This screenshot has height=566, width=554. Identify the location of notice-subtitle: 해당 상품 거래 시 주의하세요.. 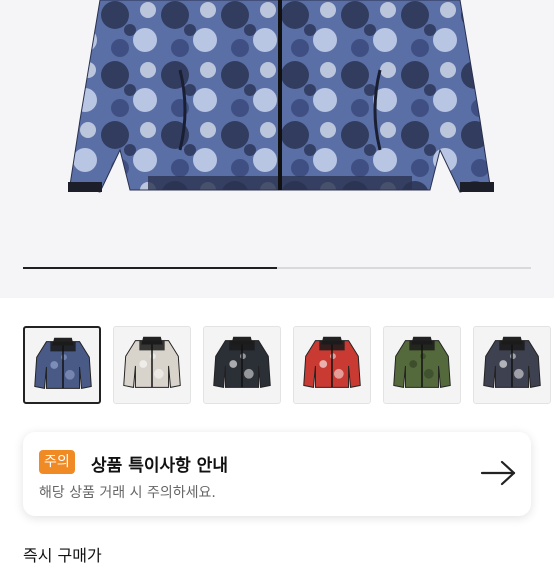
(127, 493).